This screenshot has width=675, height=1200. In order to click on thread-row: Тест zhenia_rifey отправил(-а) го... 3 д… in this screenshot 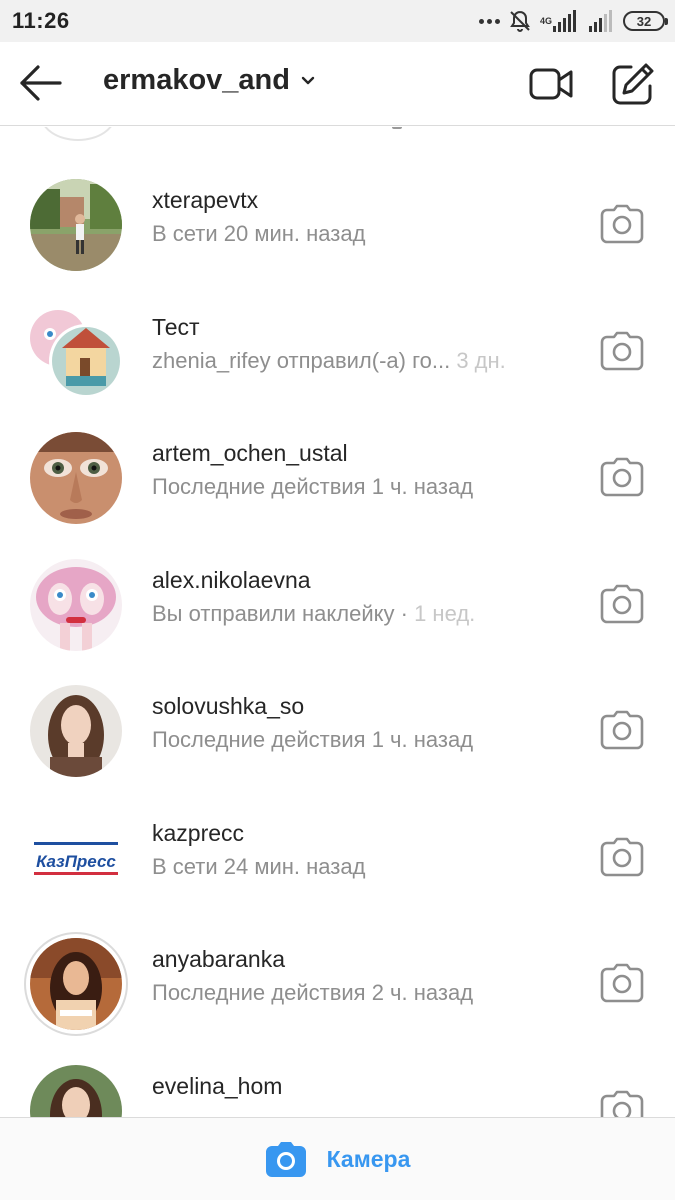, I will do `click(337, 366)`.